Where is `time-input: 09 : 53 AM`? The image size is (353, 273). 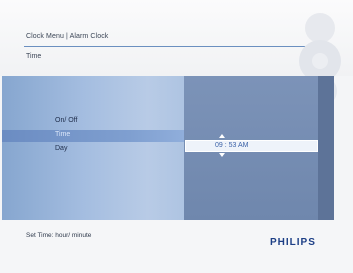
time-input: 09 : 53 AM is located at coordinates (251, 146).